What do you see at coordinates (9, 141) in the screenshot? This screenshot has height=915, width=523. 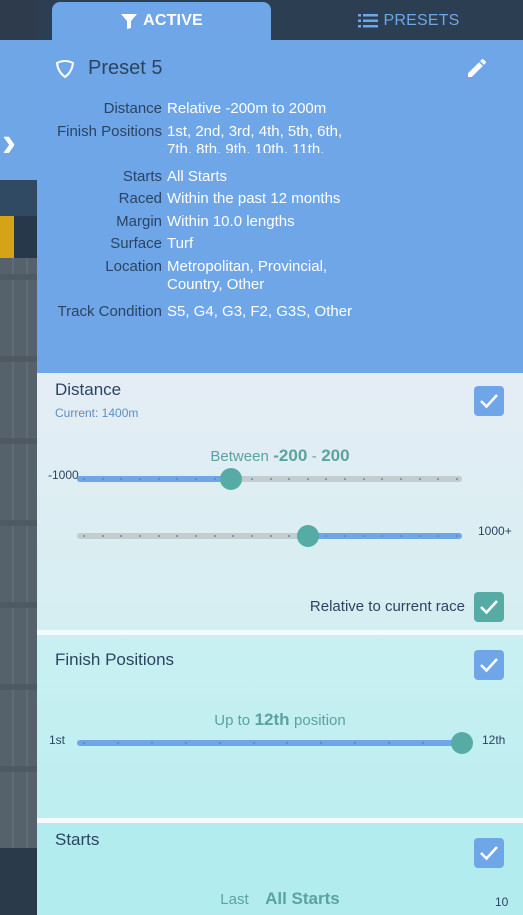 I see `chevron-right-icon: ›` at bounding box center [9, 141].